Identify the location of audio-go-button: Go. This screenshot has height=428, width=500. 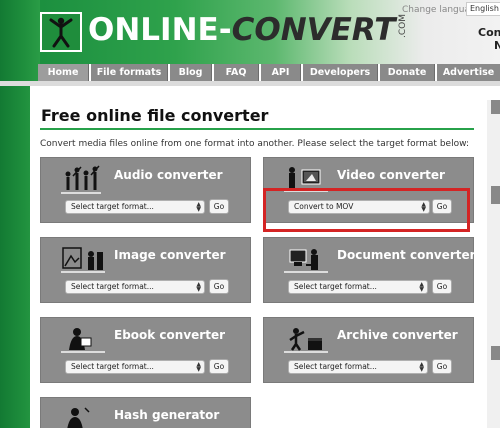
(219, 206).